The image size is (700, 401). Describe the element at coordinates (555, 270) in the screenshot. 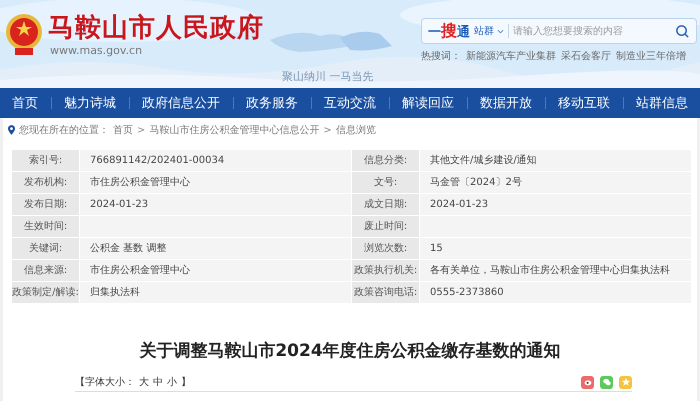

I see `field-value: 各有关单位，马鞍山市住房公积金管理中心归集执法科` at that location.